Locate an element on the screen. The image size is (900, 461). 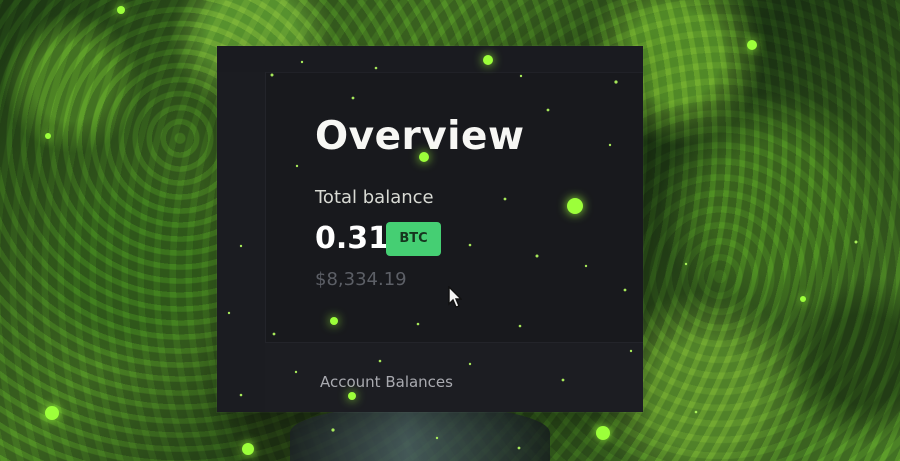
balance-amount: 0.31 is located at coordinates (352, 238).